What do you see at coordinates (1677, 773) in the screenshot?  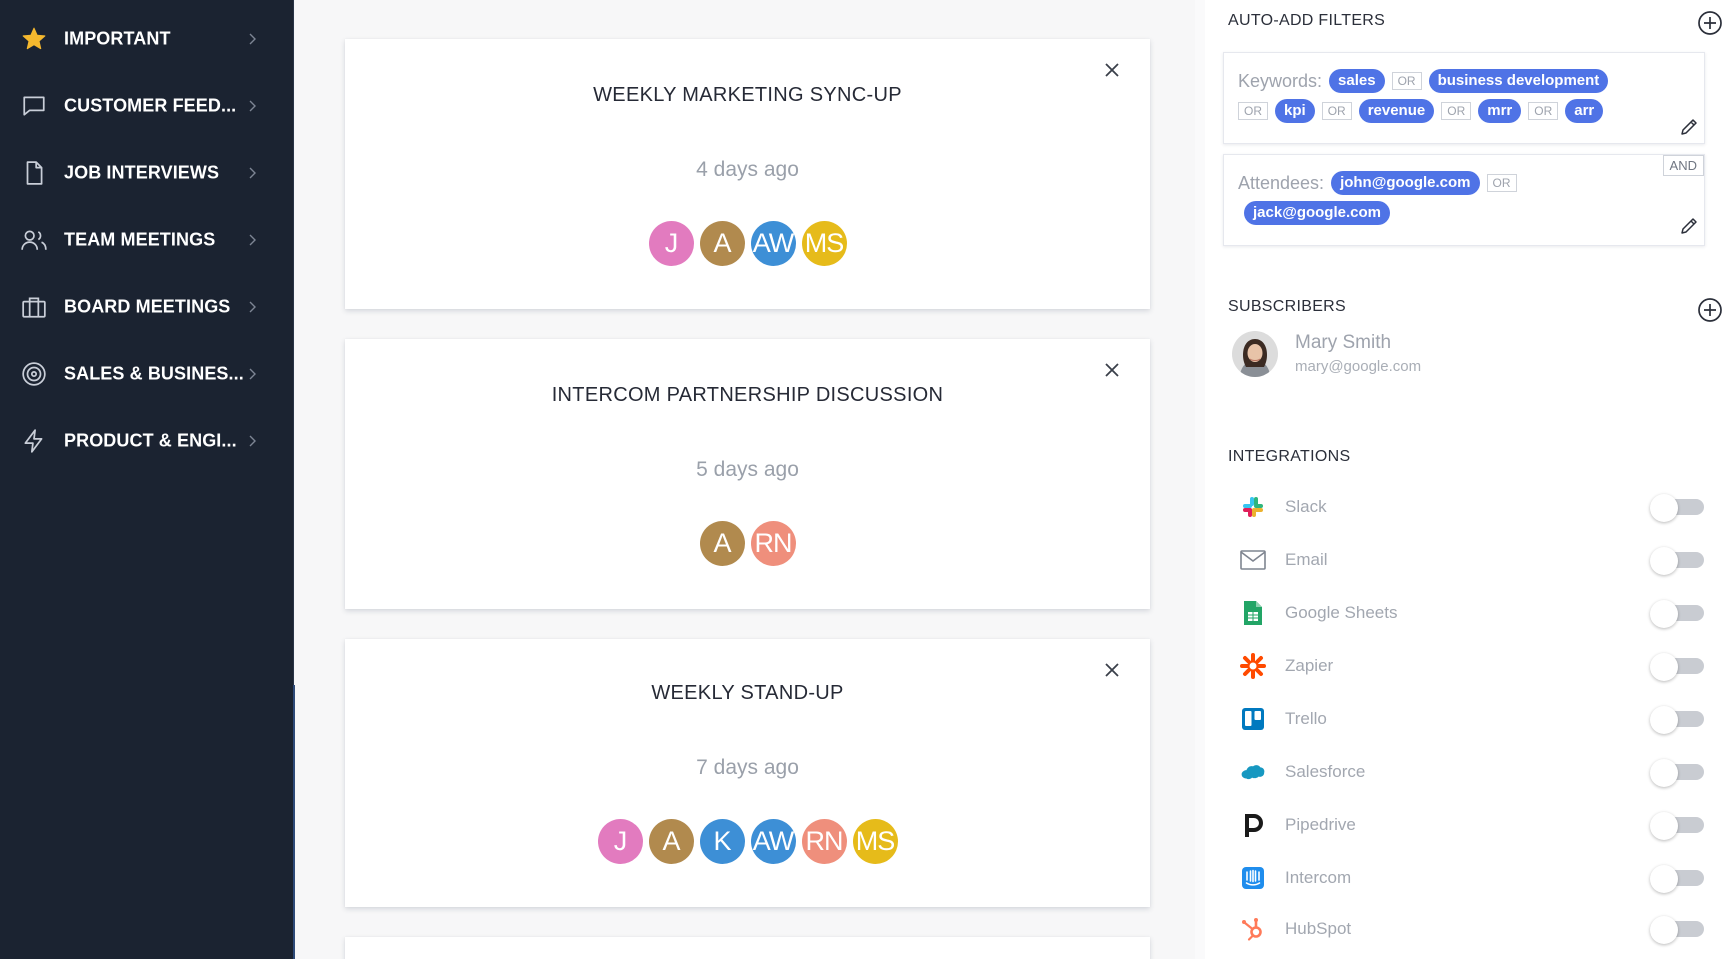 I see `salesforce-toggle` at bounding box center [1677, 773].